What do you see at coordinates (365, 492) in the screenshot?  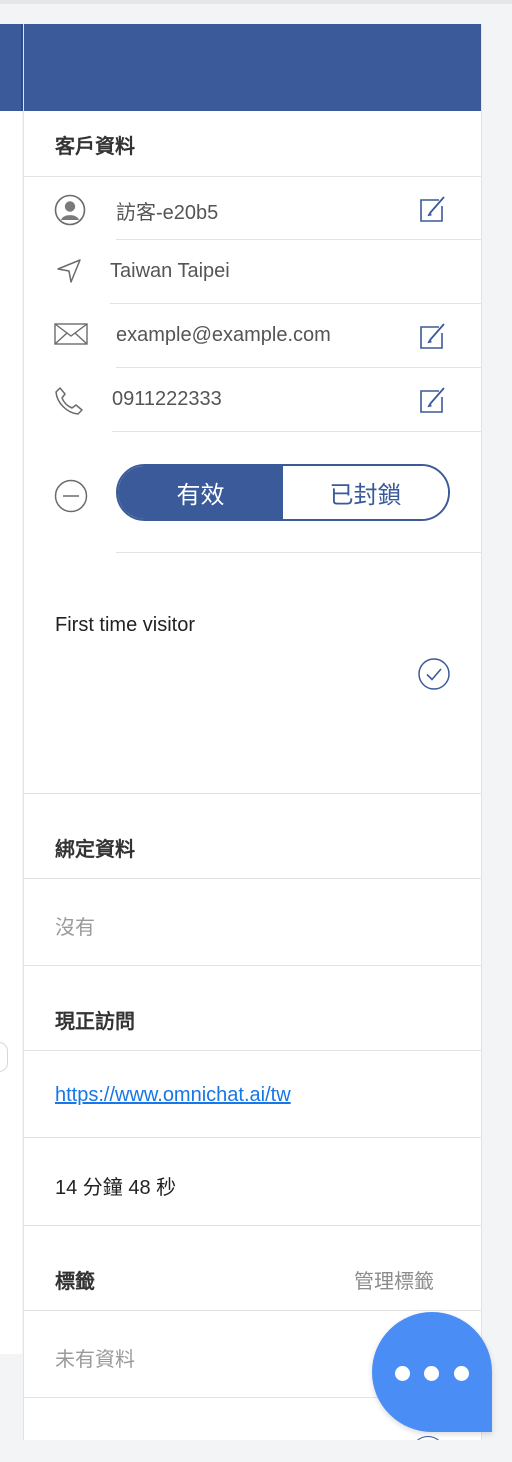 I see `status-blocked-option: 已封鎖` at bounding box center [365, 492].